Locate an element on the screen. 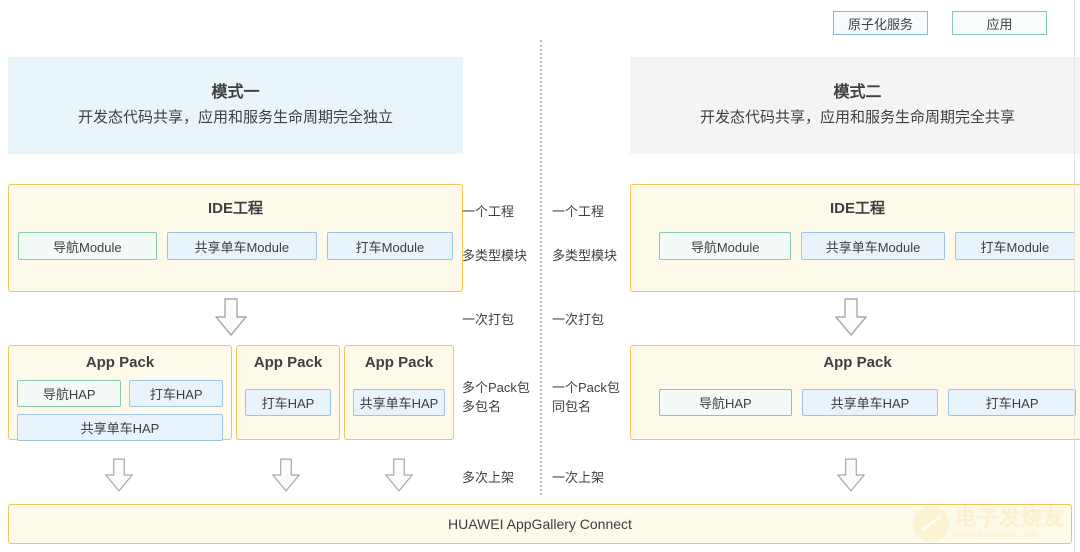  legend-item-application: 应用 is located at coordinates (999, 23).